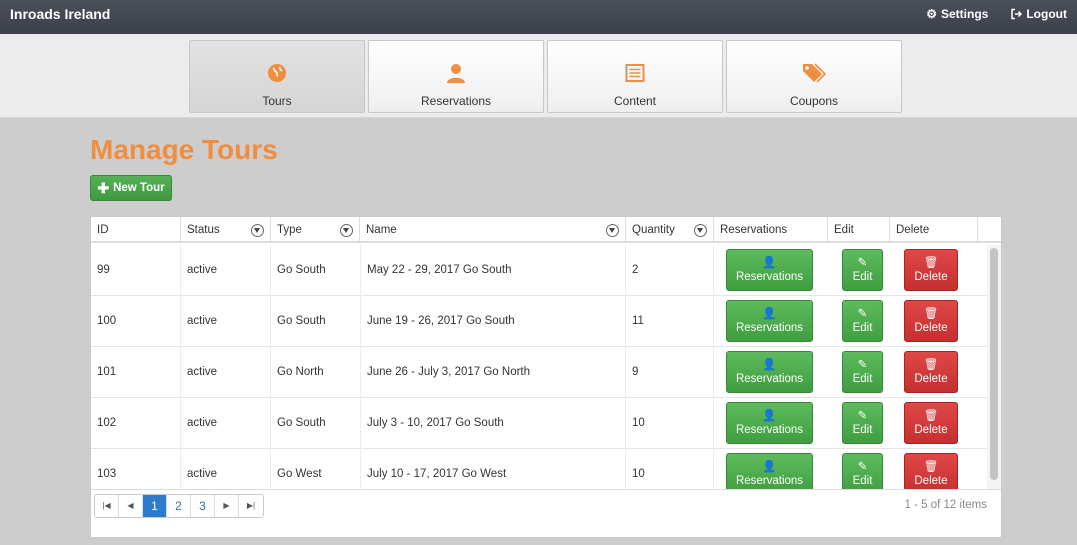  I want to click on column-header-id: ID, so click(136, 230).